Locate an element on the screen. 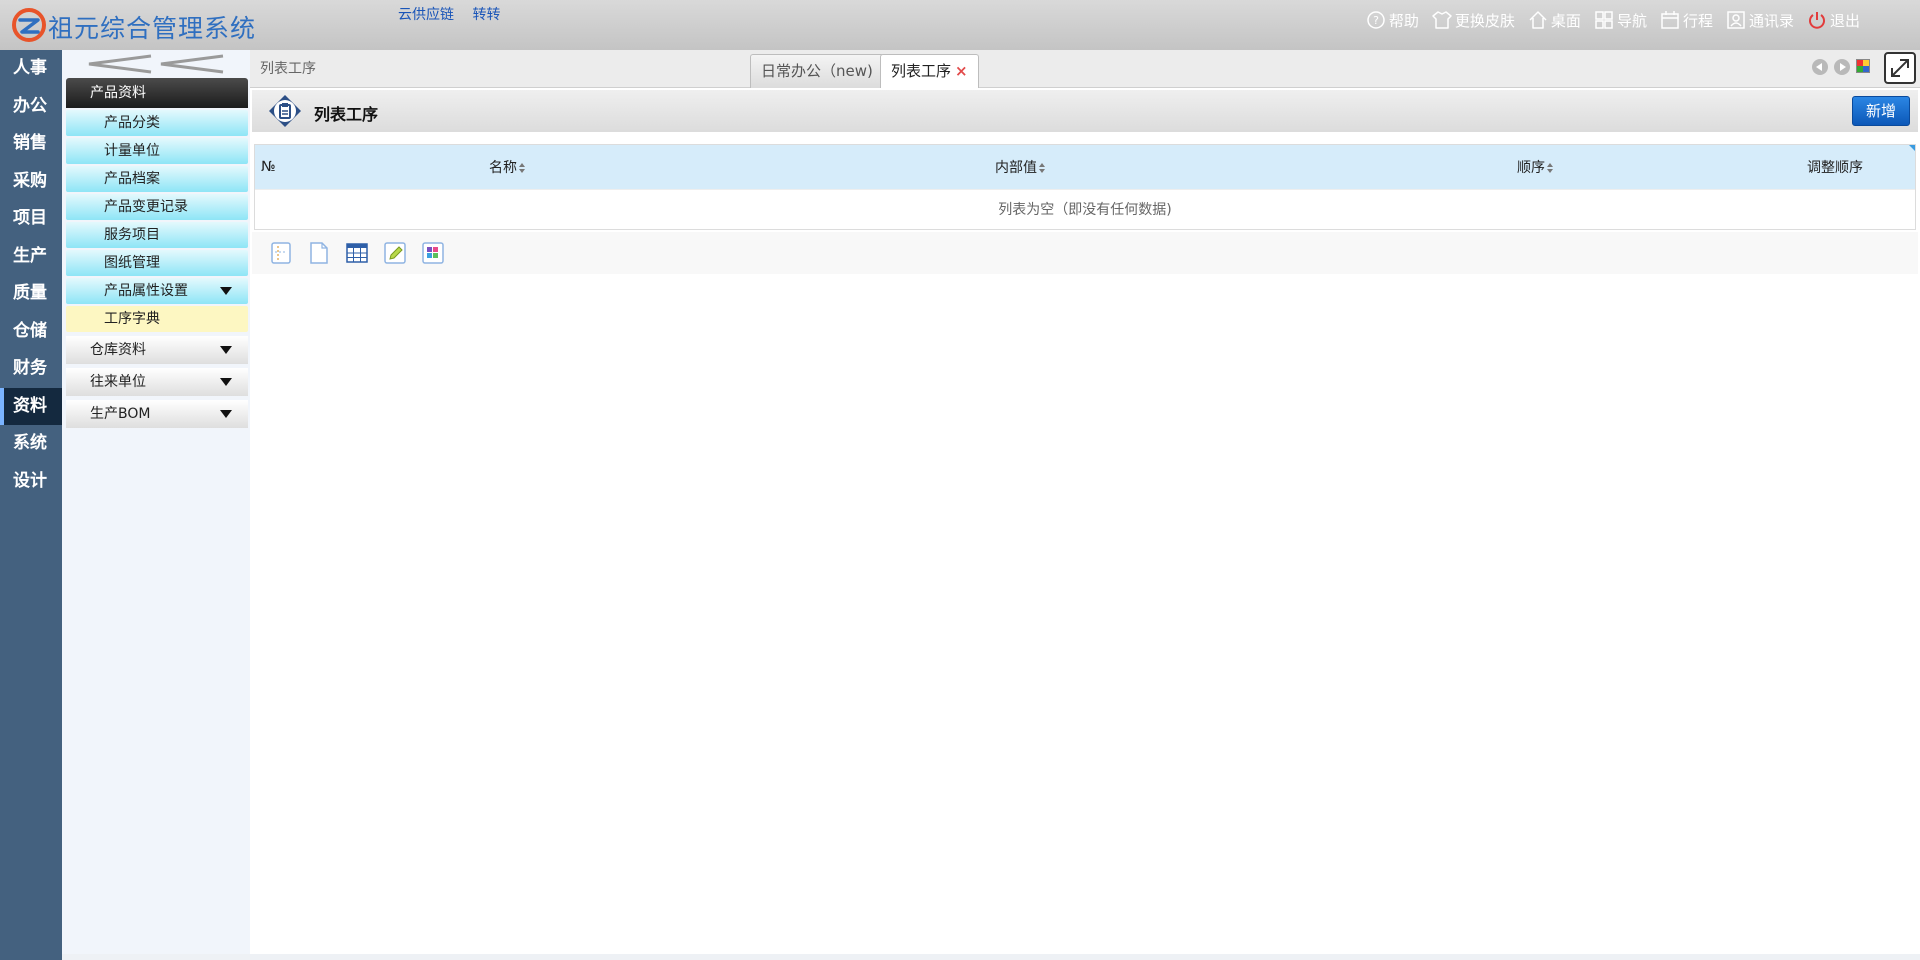  add-button: 新增 is located at coordinates (1881, 111).